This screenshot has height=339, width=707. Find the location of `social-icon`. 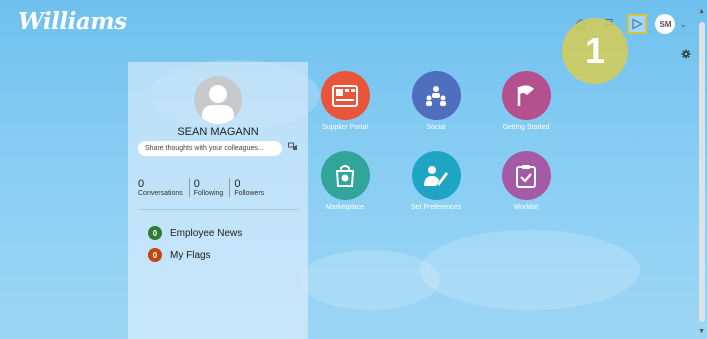

social-icon is located at coordinates (436, 95).